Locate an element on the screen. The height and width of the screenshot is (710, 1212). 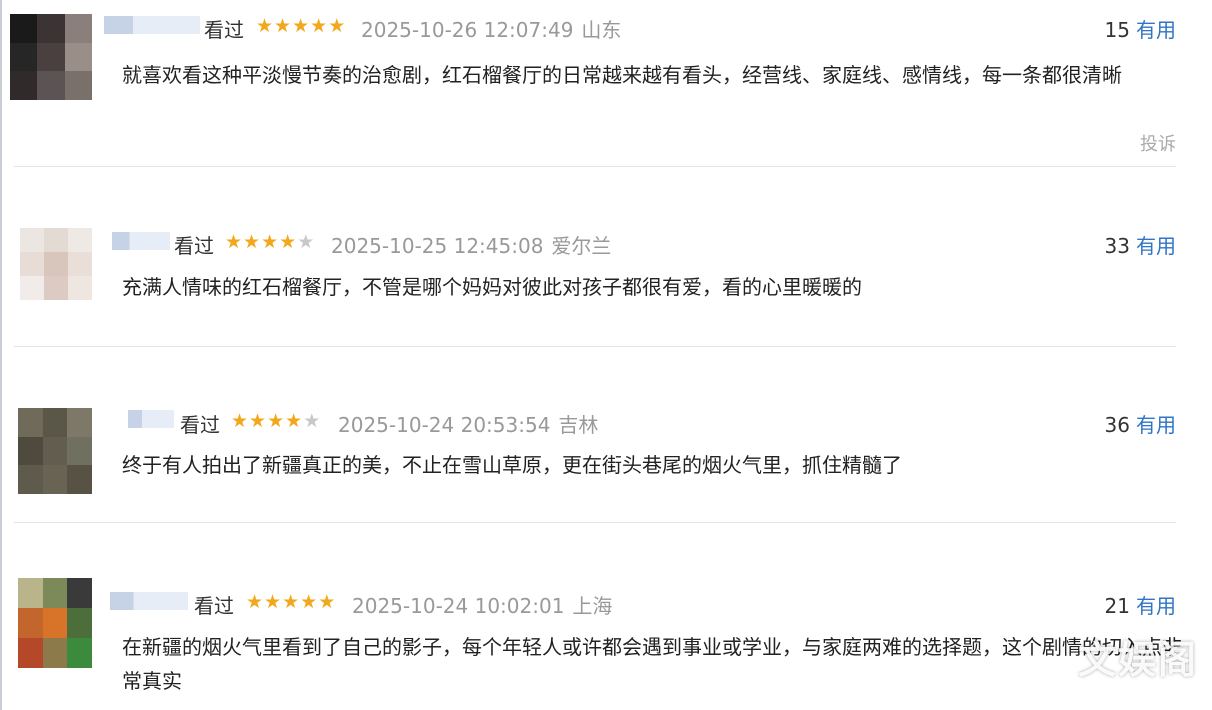
review-datetime: 2025-10-24 20:53:54 吉林 is located at coordinates (468, 423).